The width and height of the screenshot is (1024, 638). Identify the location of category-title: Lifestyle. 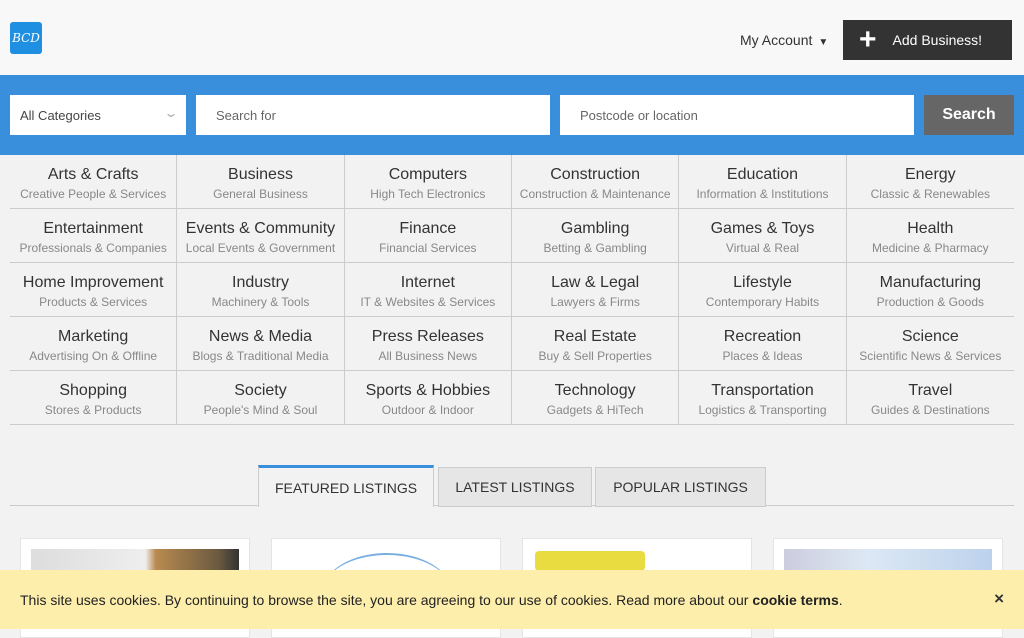
(762, 283).